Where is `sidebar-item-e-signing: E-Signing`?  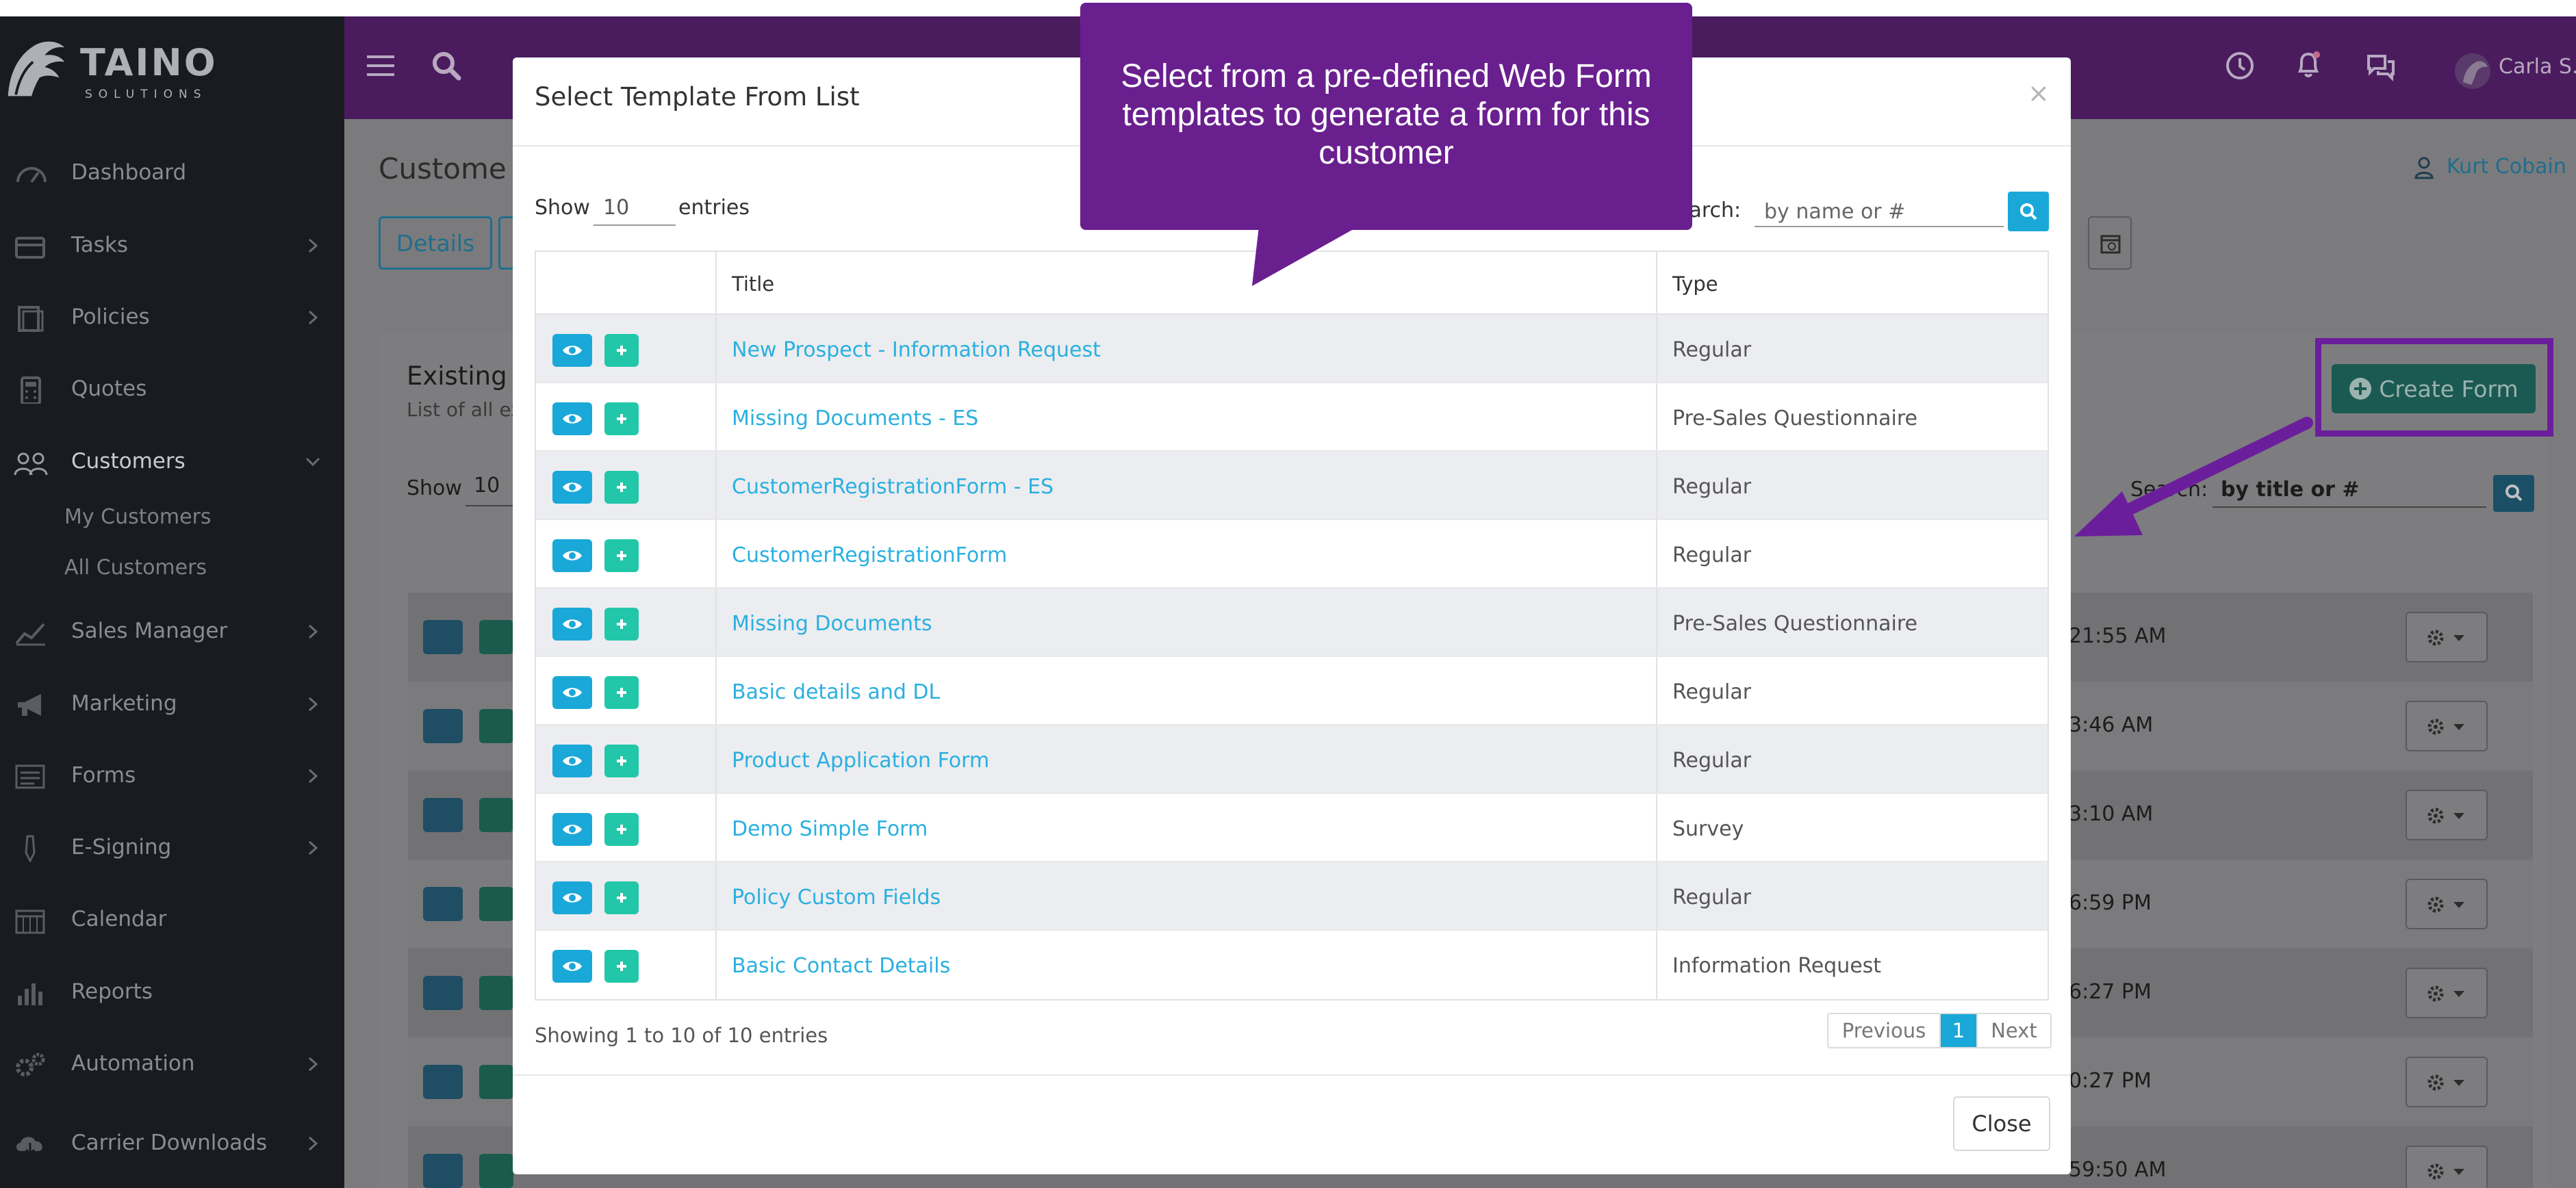 sidebar-item-e-signing: E-Signing is located at coordinates (172, 848).